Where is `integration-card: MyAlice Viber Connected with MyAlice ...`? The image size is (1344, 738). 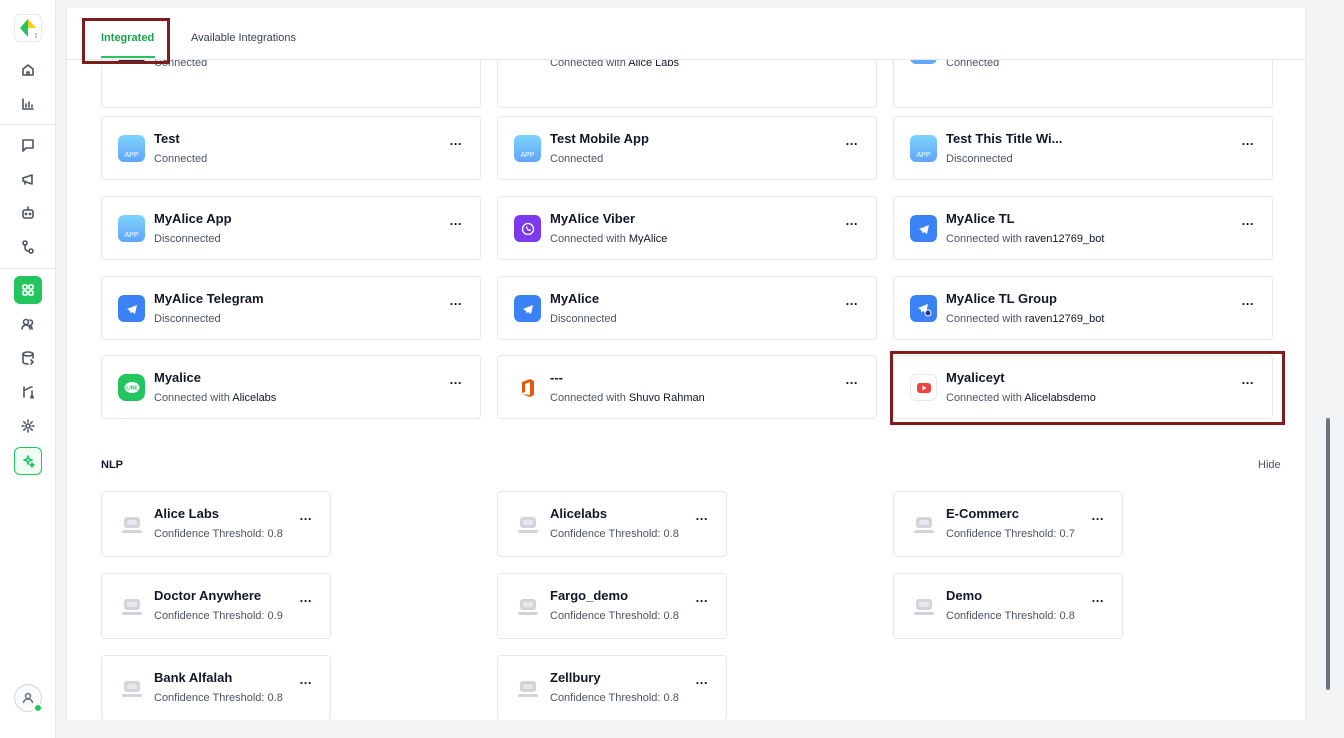
integration-card: MyAlice Viber Connected with MyAlice ... is located at coordinates (687, 228).